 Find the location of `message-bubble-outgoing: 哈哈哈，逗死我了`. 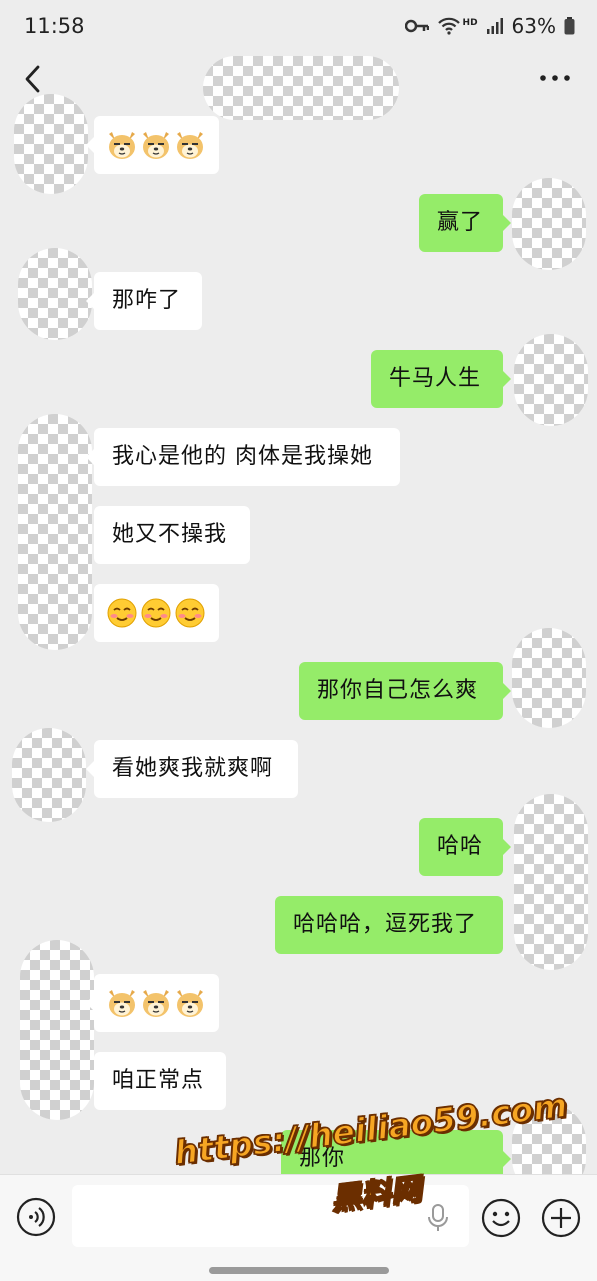

message-bubble-outgoing: 哈哈哈，逗死我了 is located at coordinates (389, 925).